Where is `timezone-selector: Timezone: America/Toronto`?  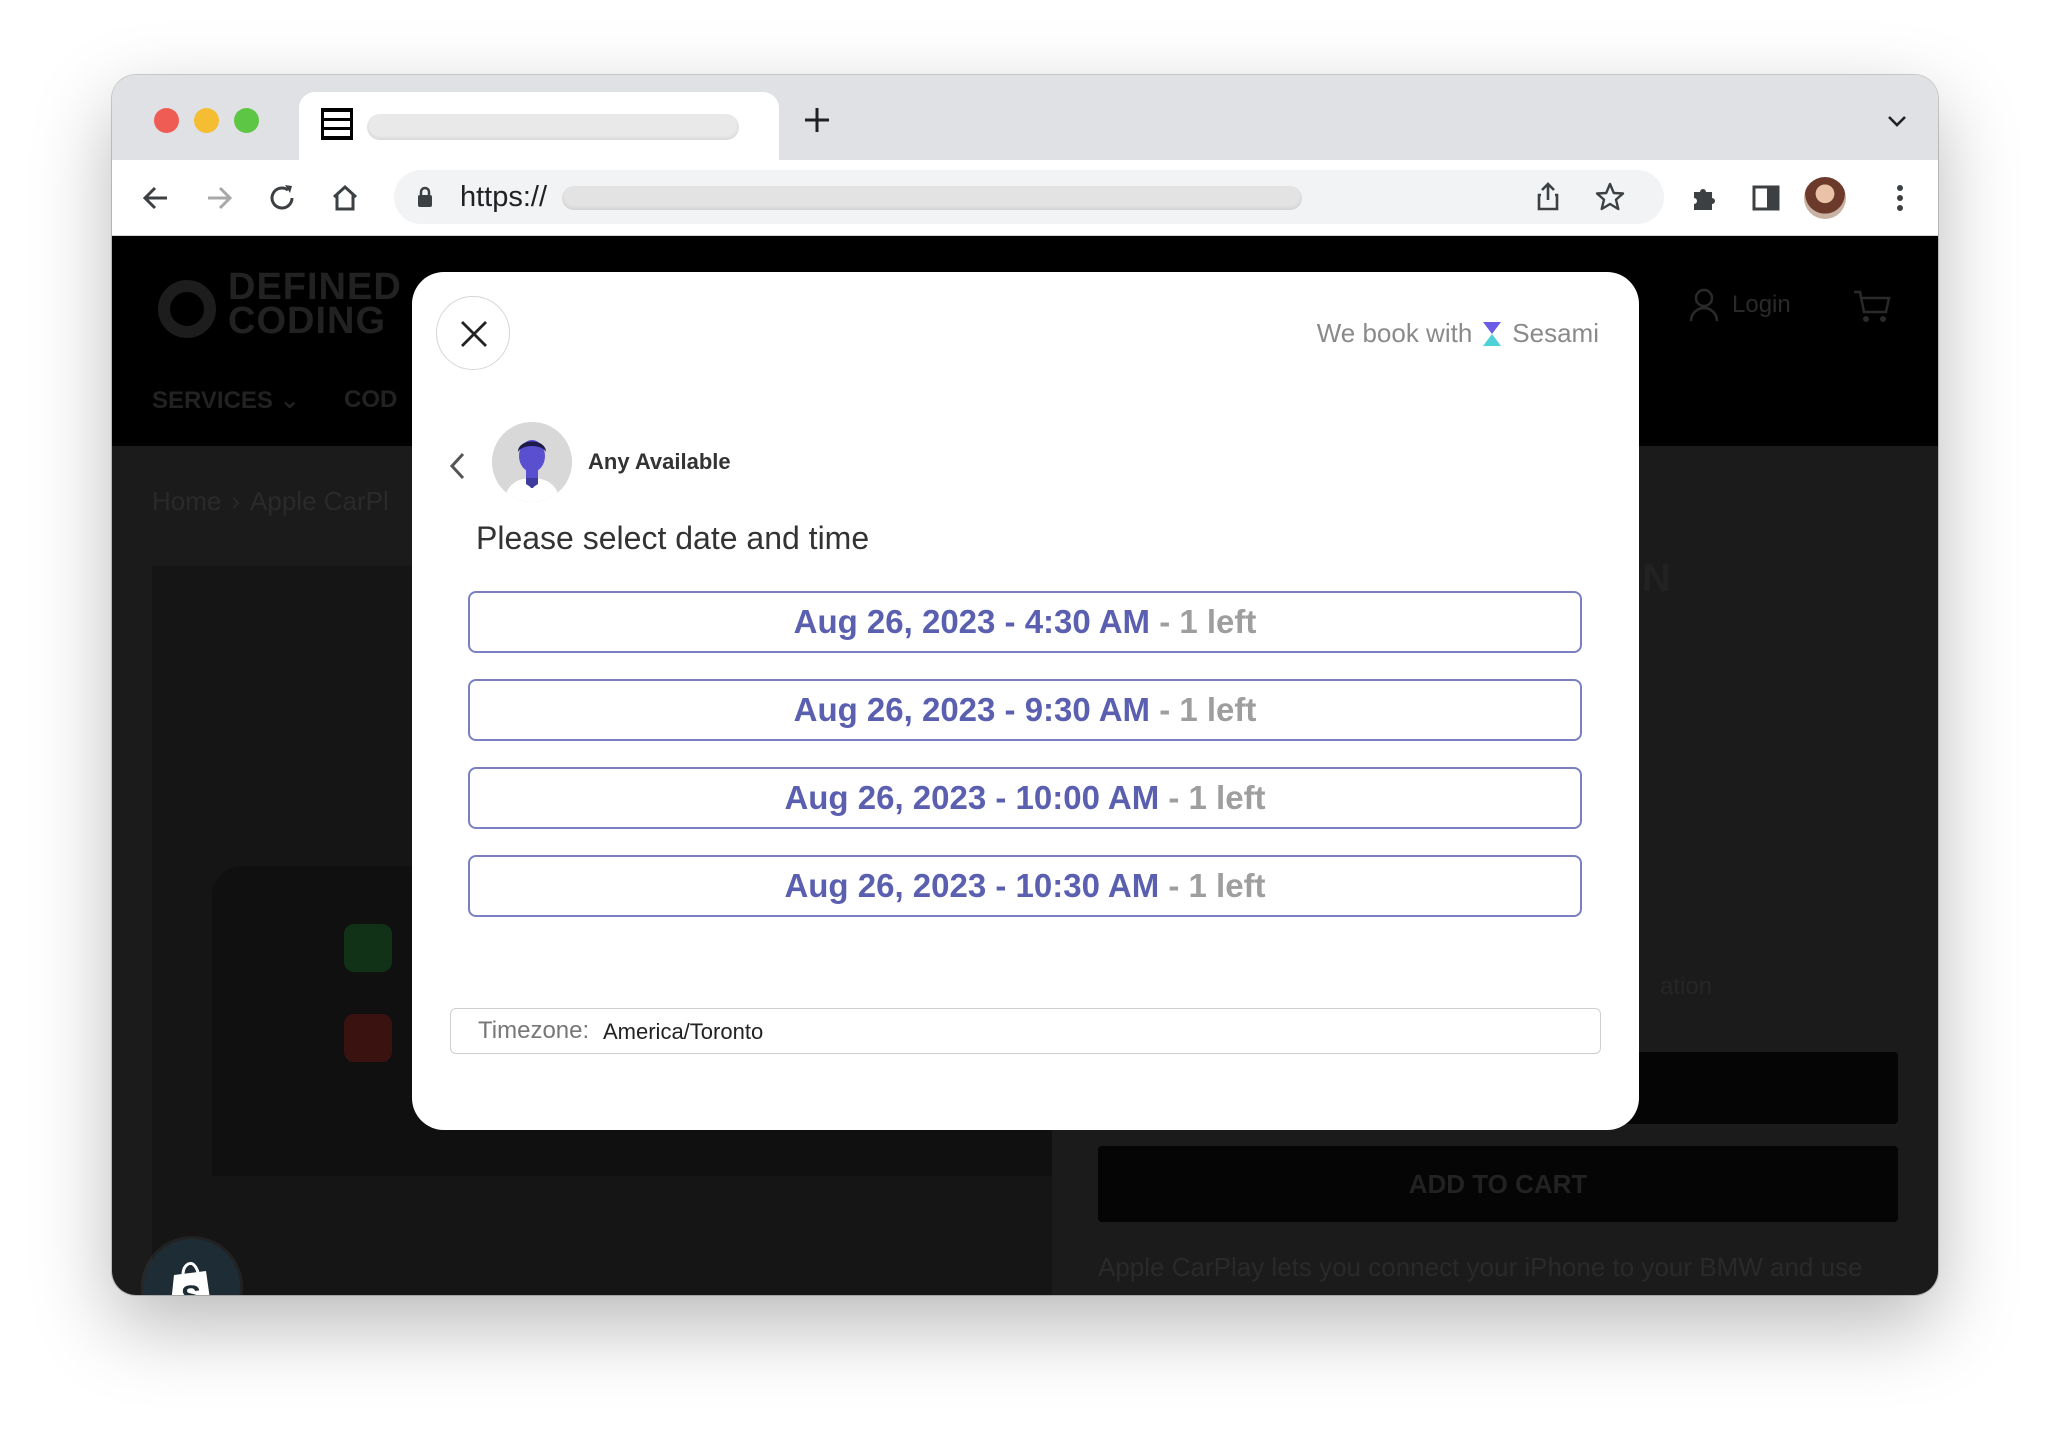
timezone-selector: Timezone: America/Toronto is located at coordinates (1025, 1031).